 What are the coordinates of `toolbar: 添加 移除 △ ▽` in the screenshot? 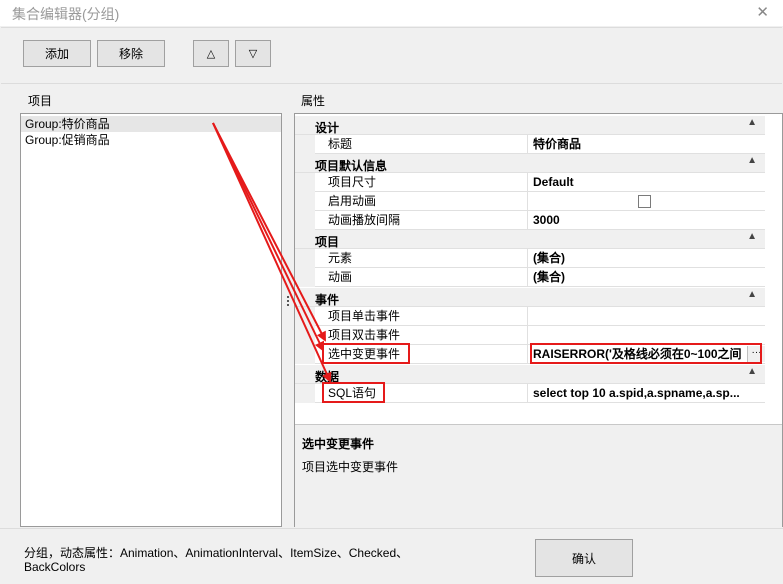 It's located at (391, 55).